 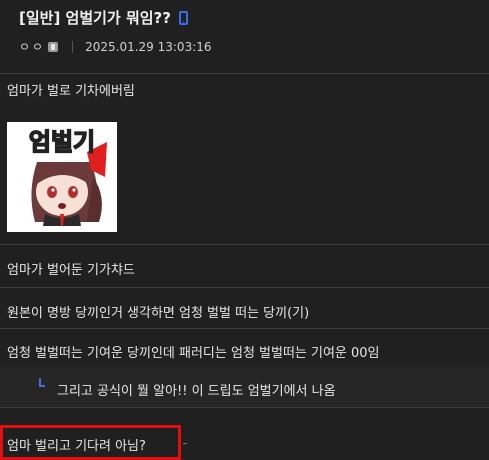 I want to click on post-date: 2025.01.29 13:03:16, so click(x=148, y=46).